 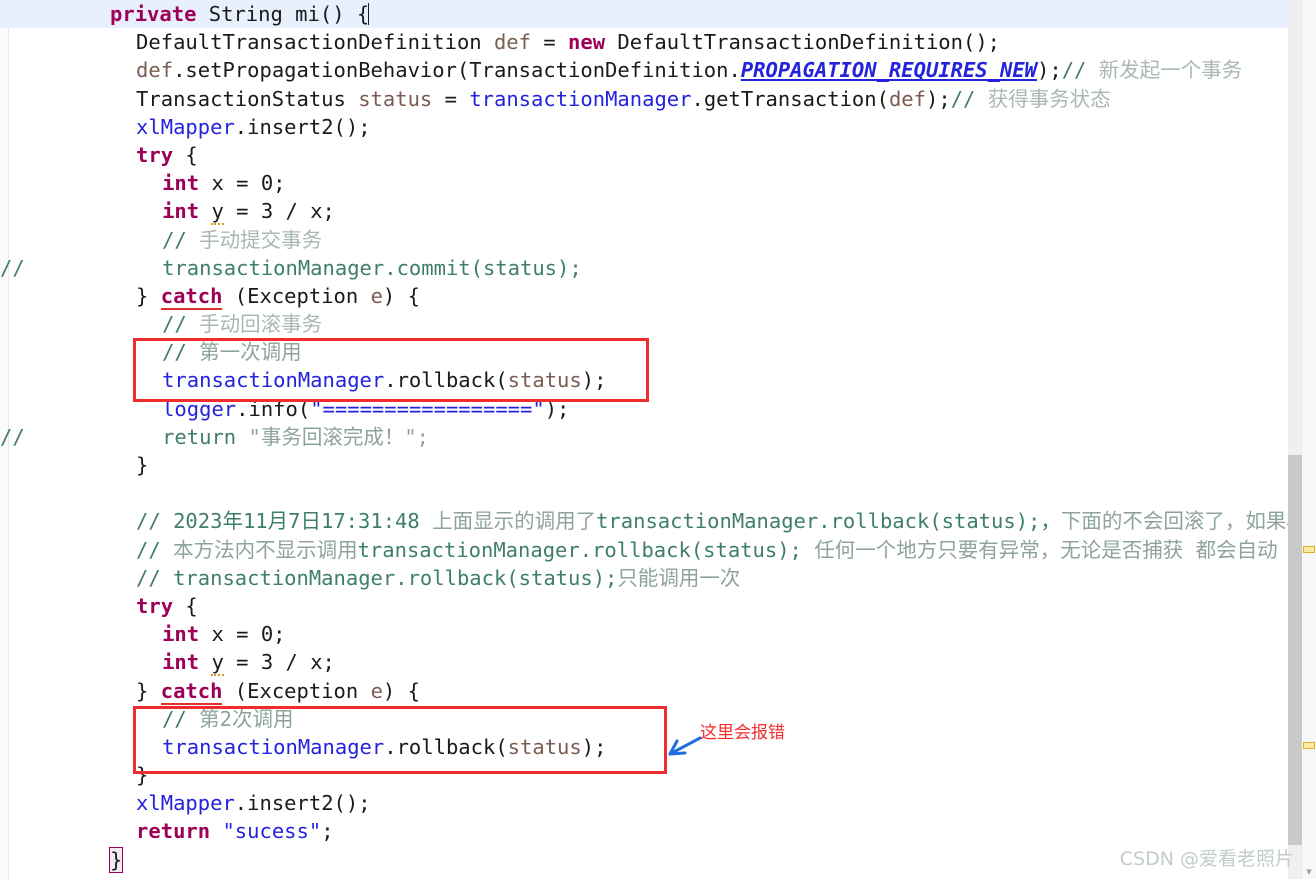 What do you see at coordinates (261, 324) in the screenshot?
I see `code-token: 手动回滚事务` at bounding box center [261, 324].